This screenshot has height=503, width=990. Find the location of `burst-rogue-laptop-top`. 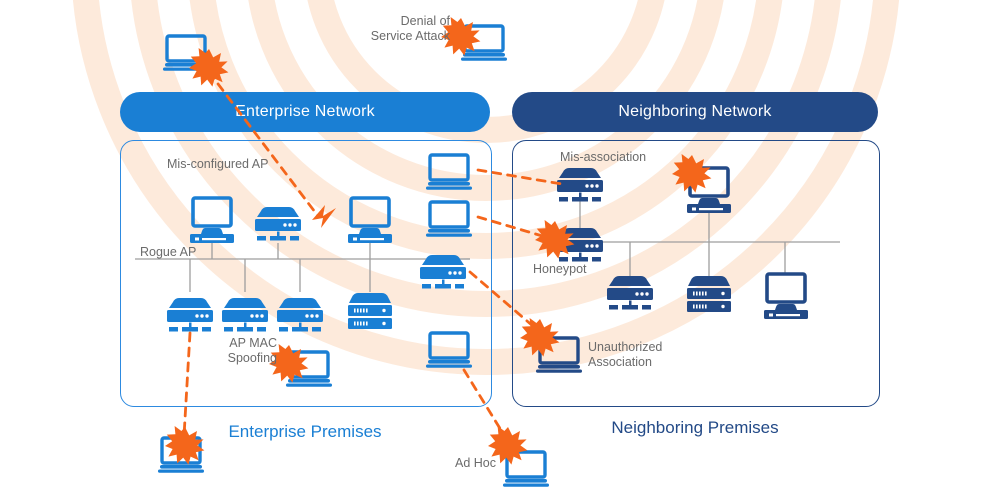

burst-rogue-laptop-top is located at coordinates (209, 67).